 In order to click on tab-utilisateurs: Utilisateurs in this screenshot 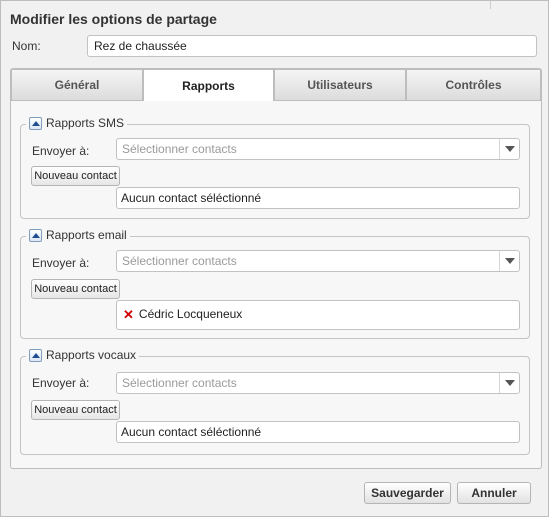, I will do `click(340, 84)`.